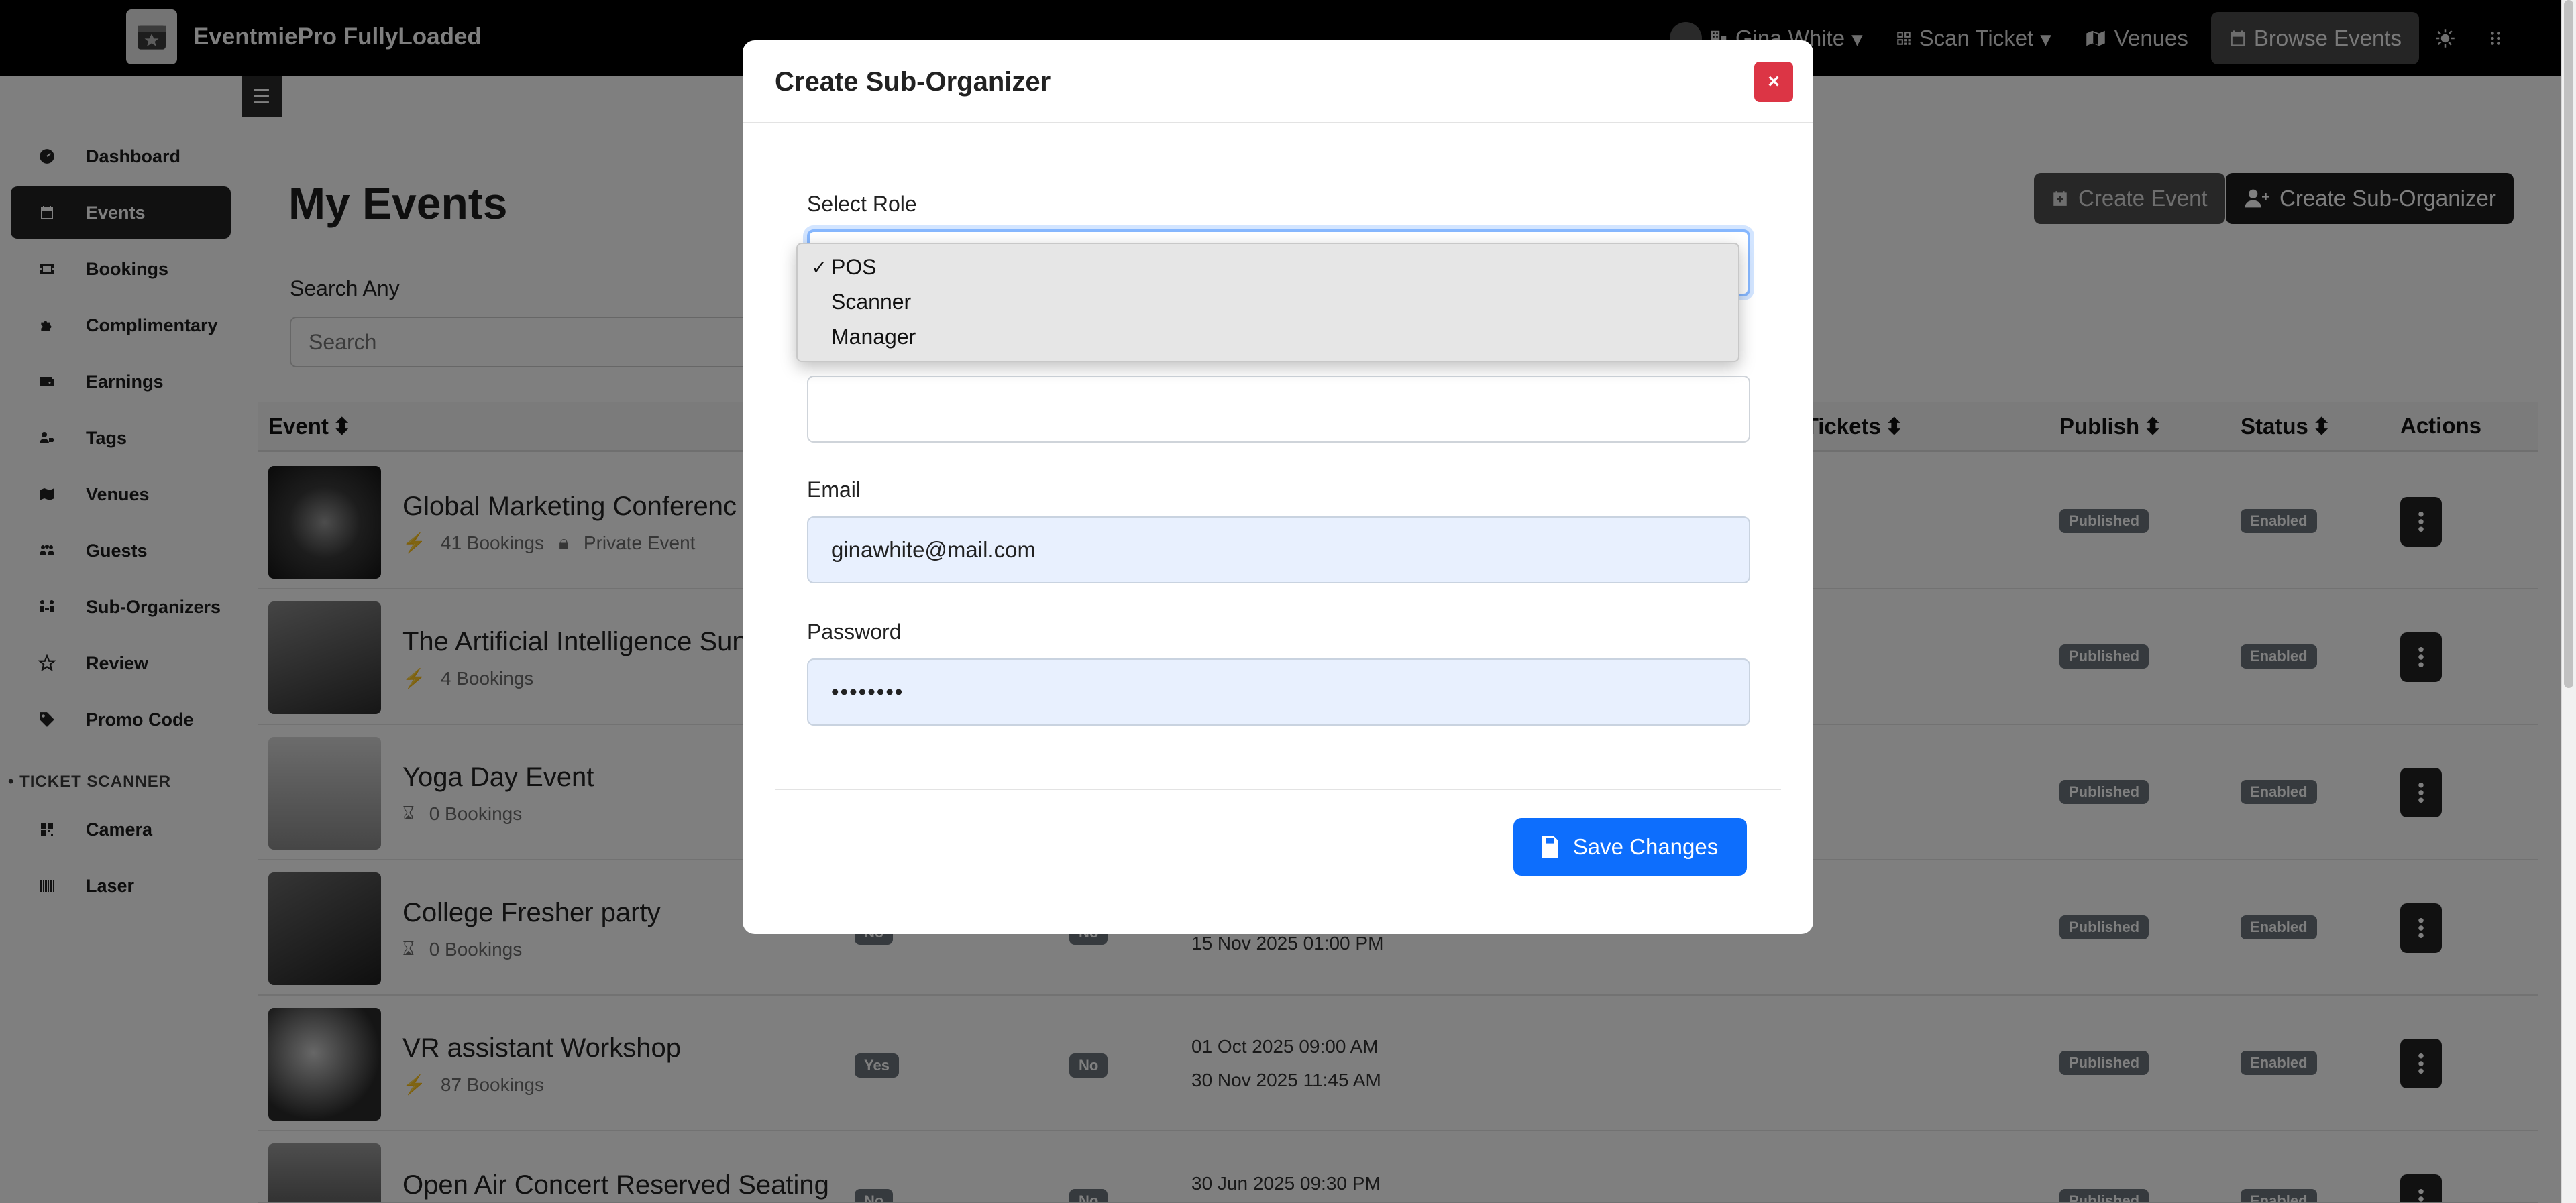 This screenshot has height=1203, width=2576. I want to click on role-option-pos: ✓ POS, so click(1268, 266).